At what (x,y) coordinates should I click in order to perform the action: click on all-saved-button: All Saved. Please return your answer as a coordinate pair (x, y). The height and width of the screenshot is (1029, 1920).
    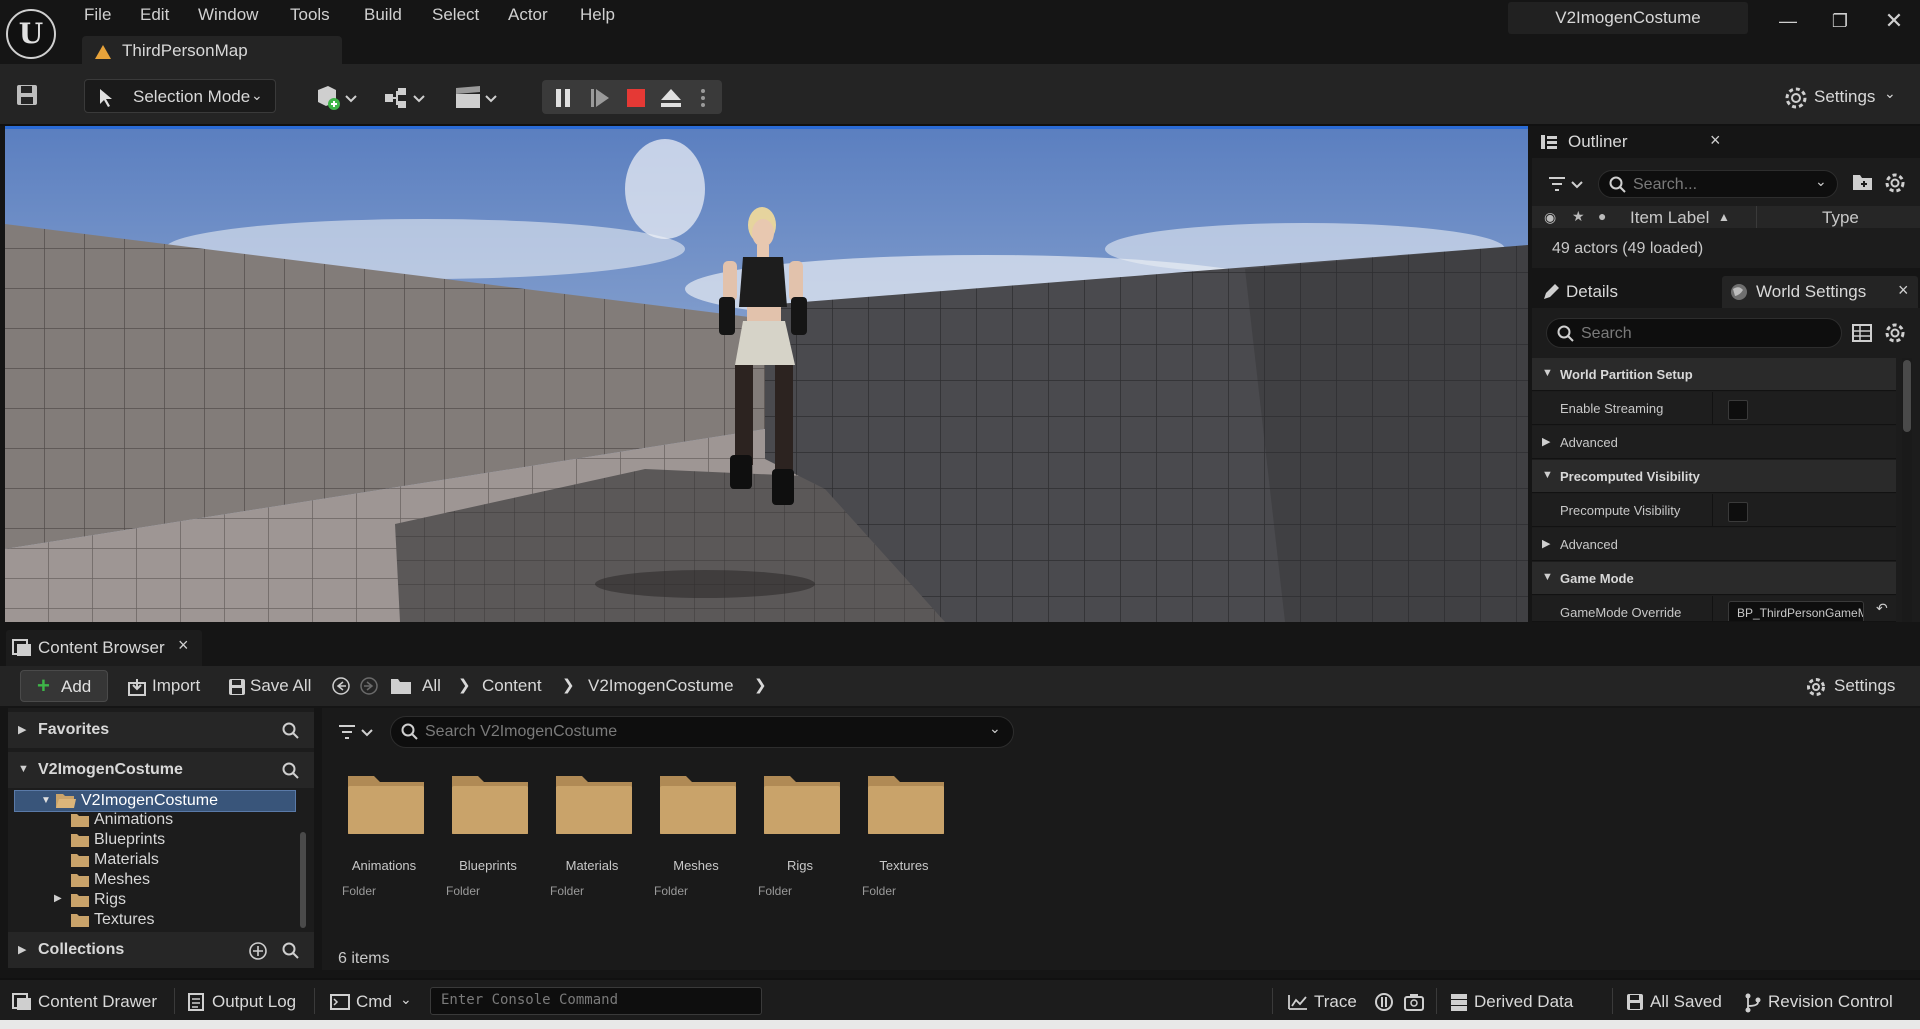
    Looking at the image, I should click on (1675, 1002).